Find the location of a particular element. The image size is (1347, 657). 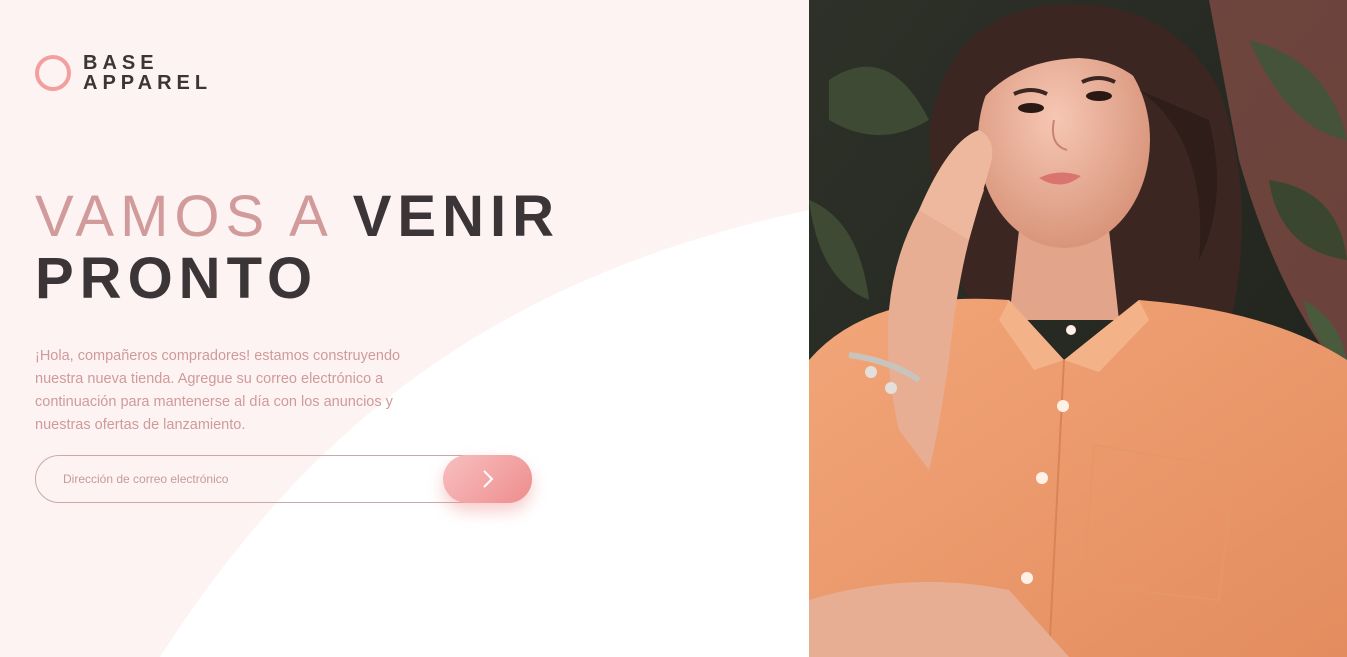

chevron-right-icon is located at coordinates (487, 479).